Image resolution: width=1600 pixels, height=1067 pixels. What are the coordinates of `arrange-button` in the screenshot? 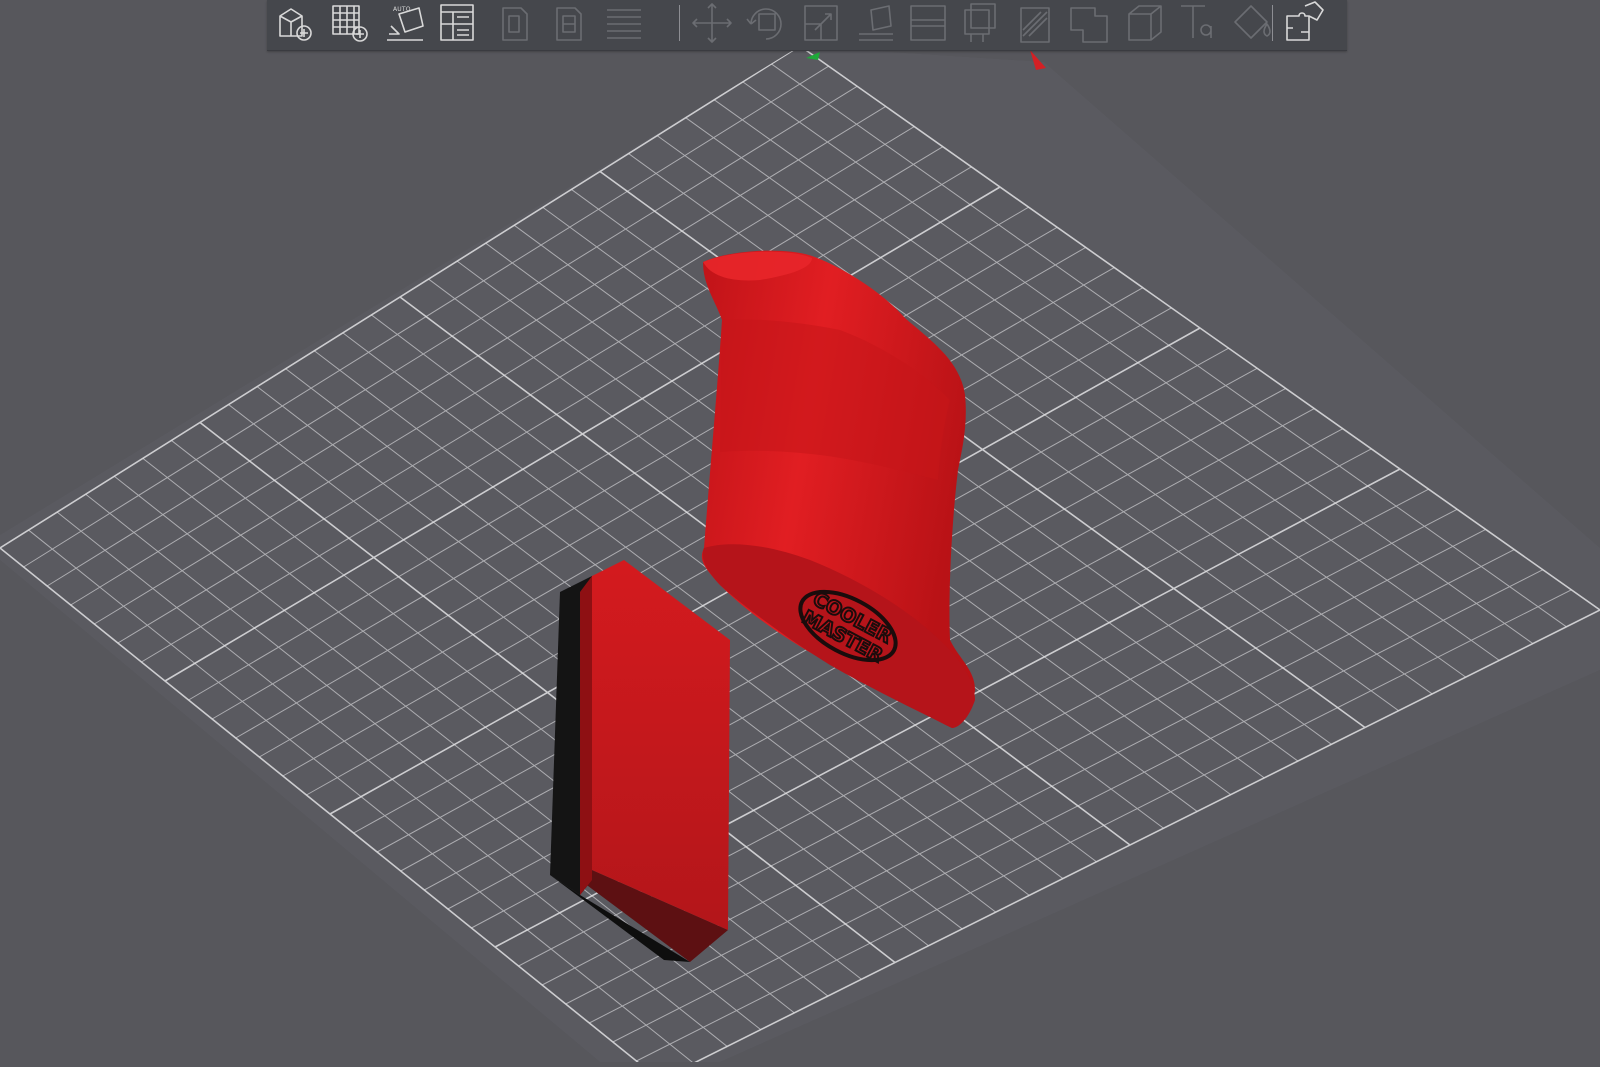 It's located at (458, 23).